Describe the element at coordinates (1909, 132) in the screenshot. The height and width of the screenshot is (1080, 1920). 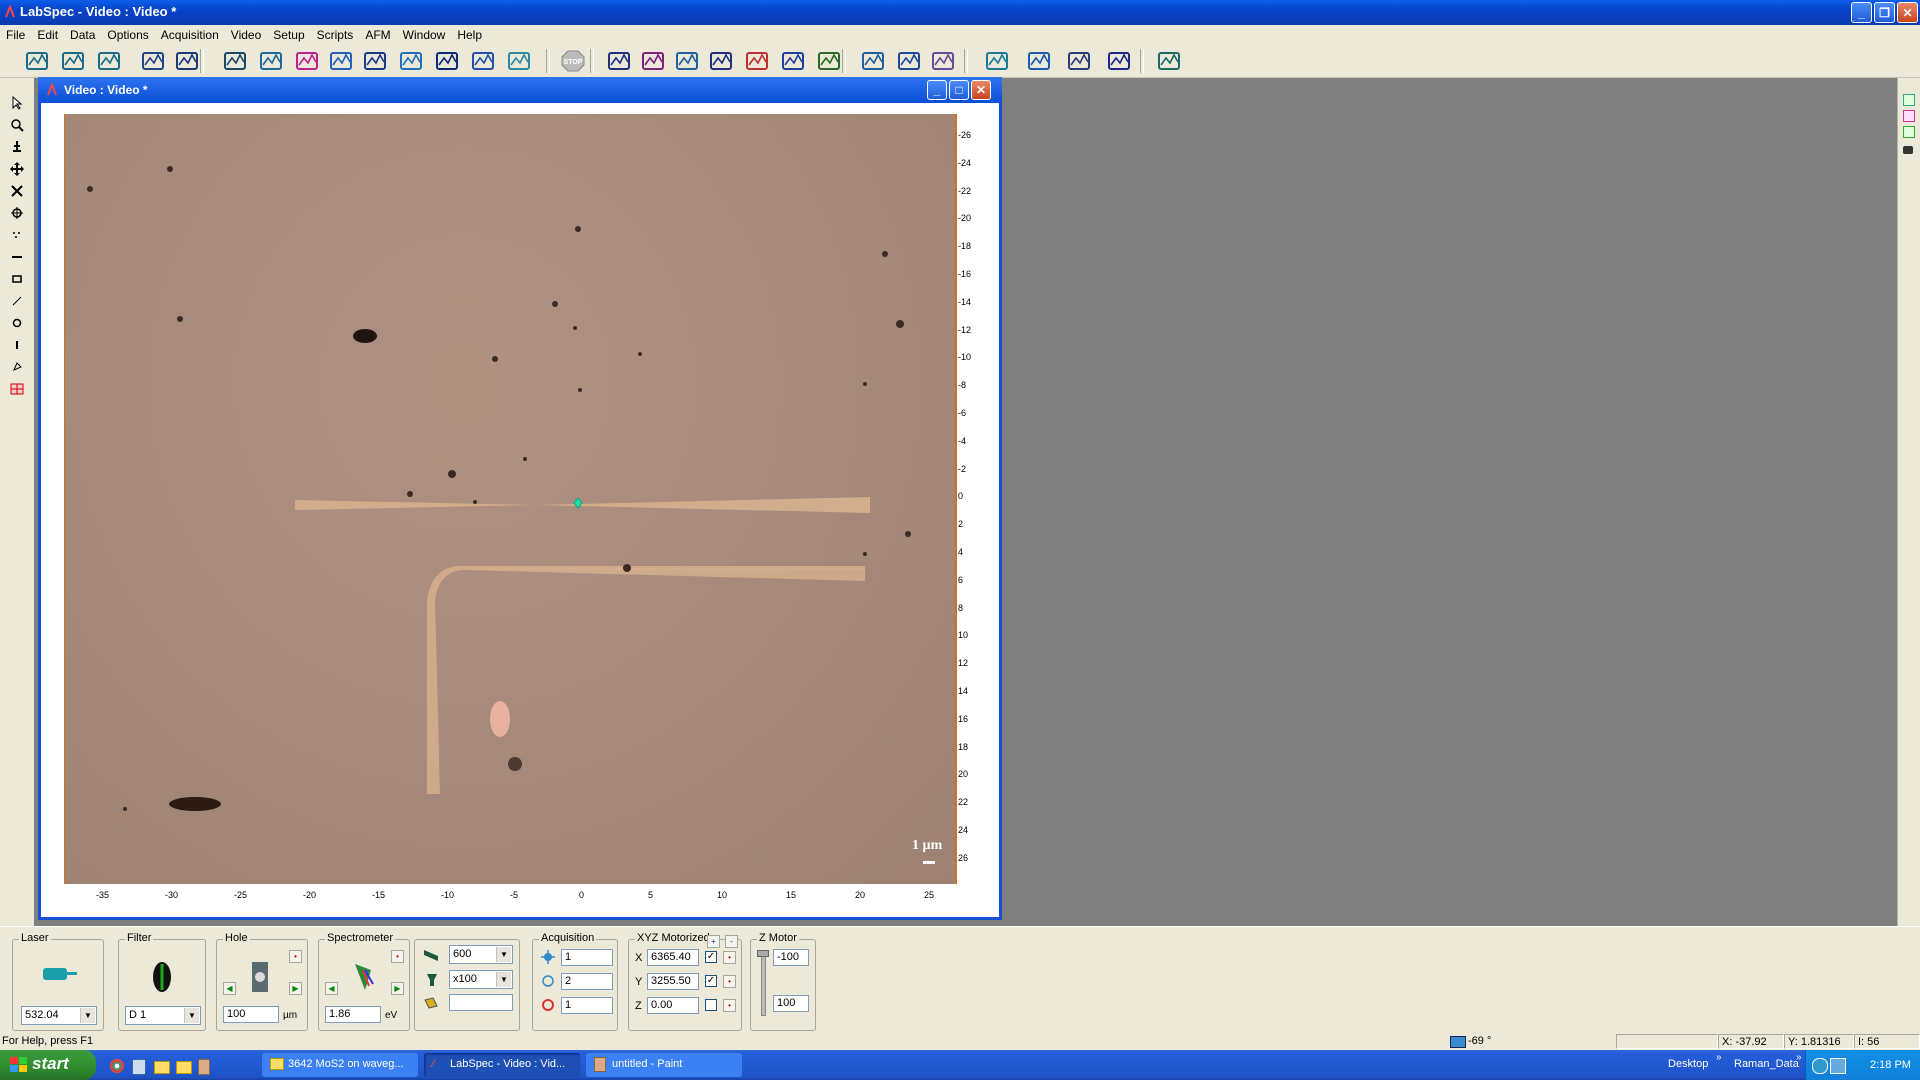
I see `check-icon` at that location.